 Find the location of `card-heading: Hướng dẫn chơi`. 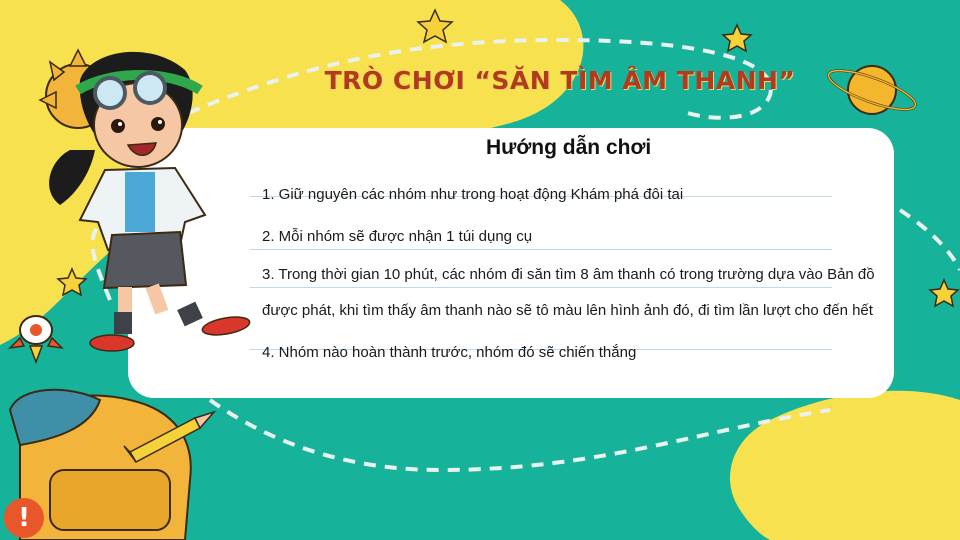

card-heading: Hướng dẫn chơi is located at coordinates (569, 147).